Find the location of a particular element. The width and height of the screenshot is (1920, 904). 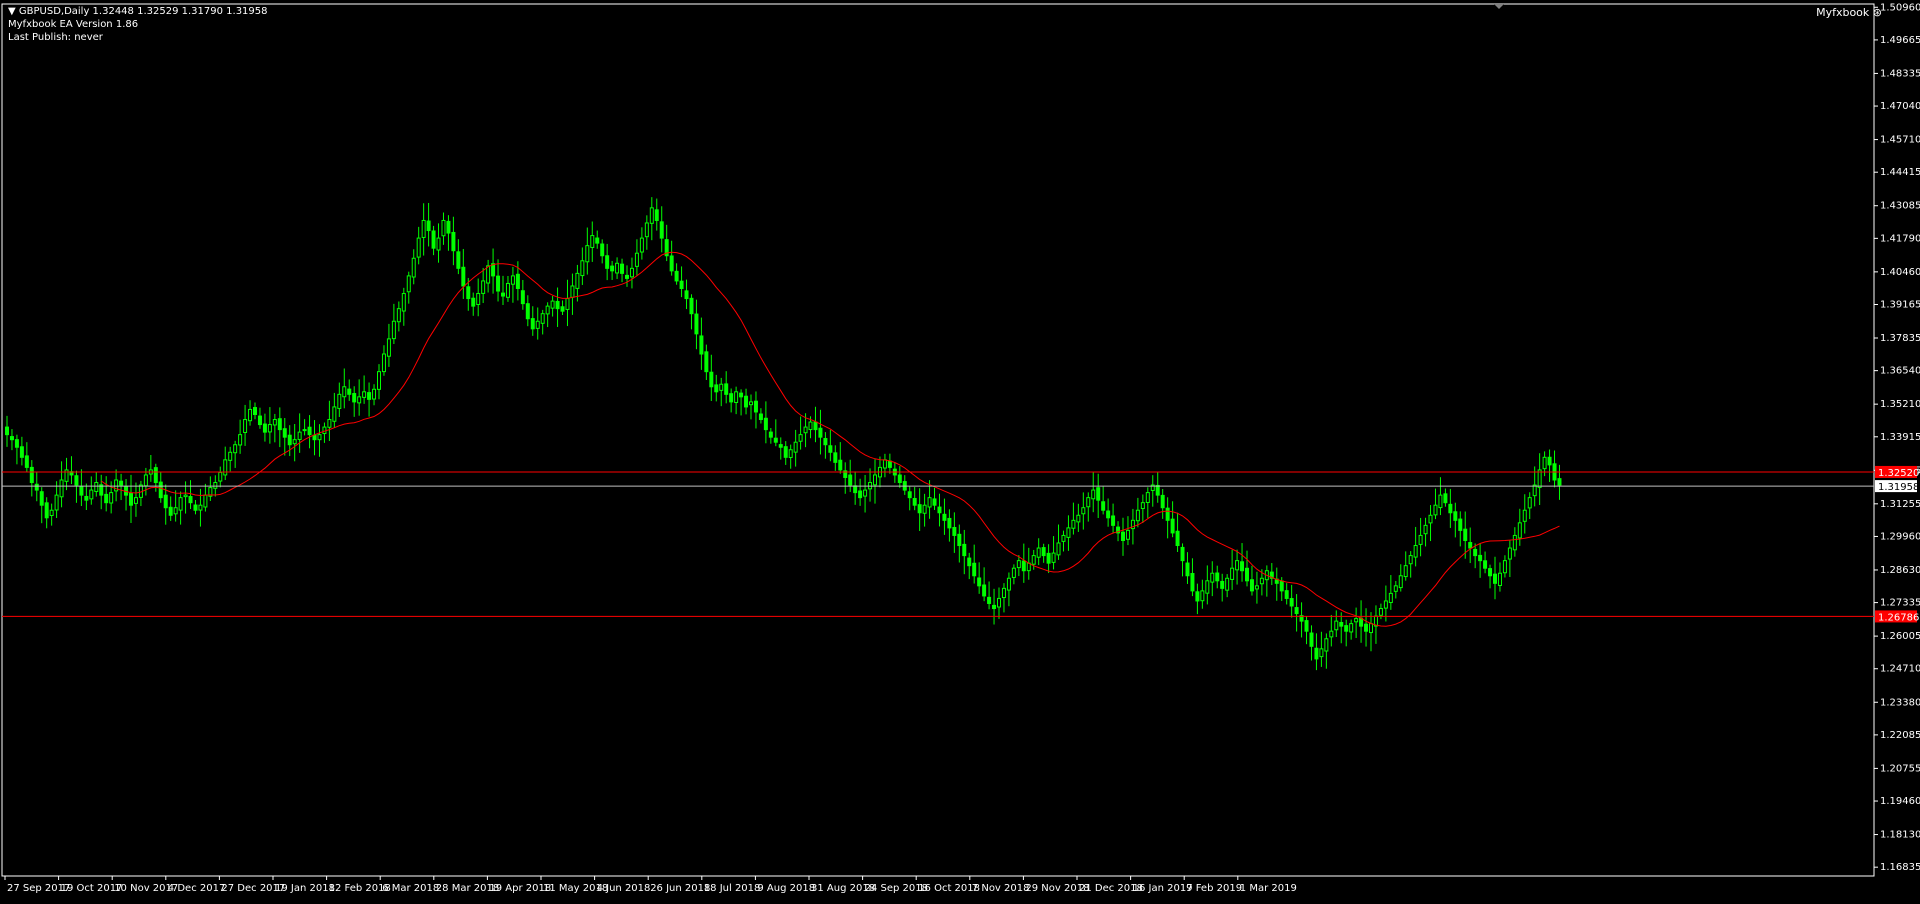

last-publish: Last Publish: never is located at coordinates (55, 37).